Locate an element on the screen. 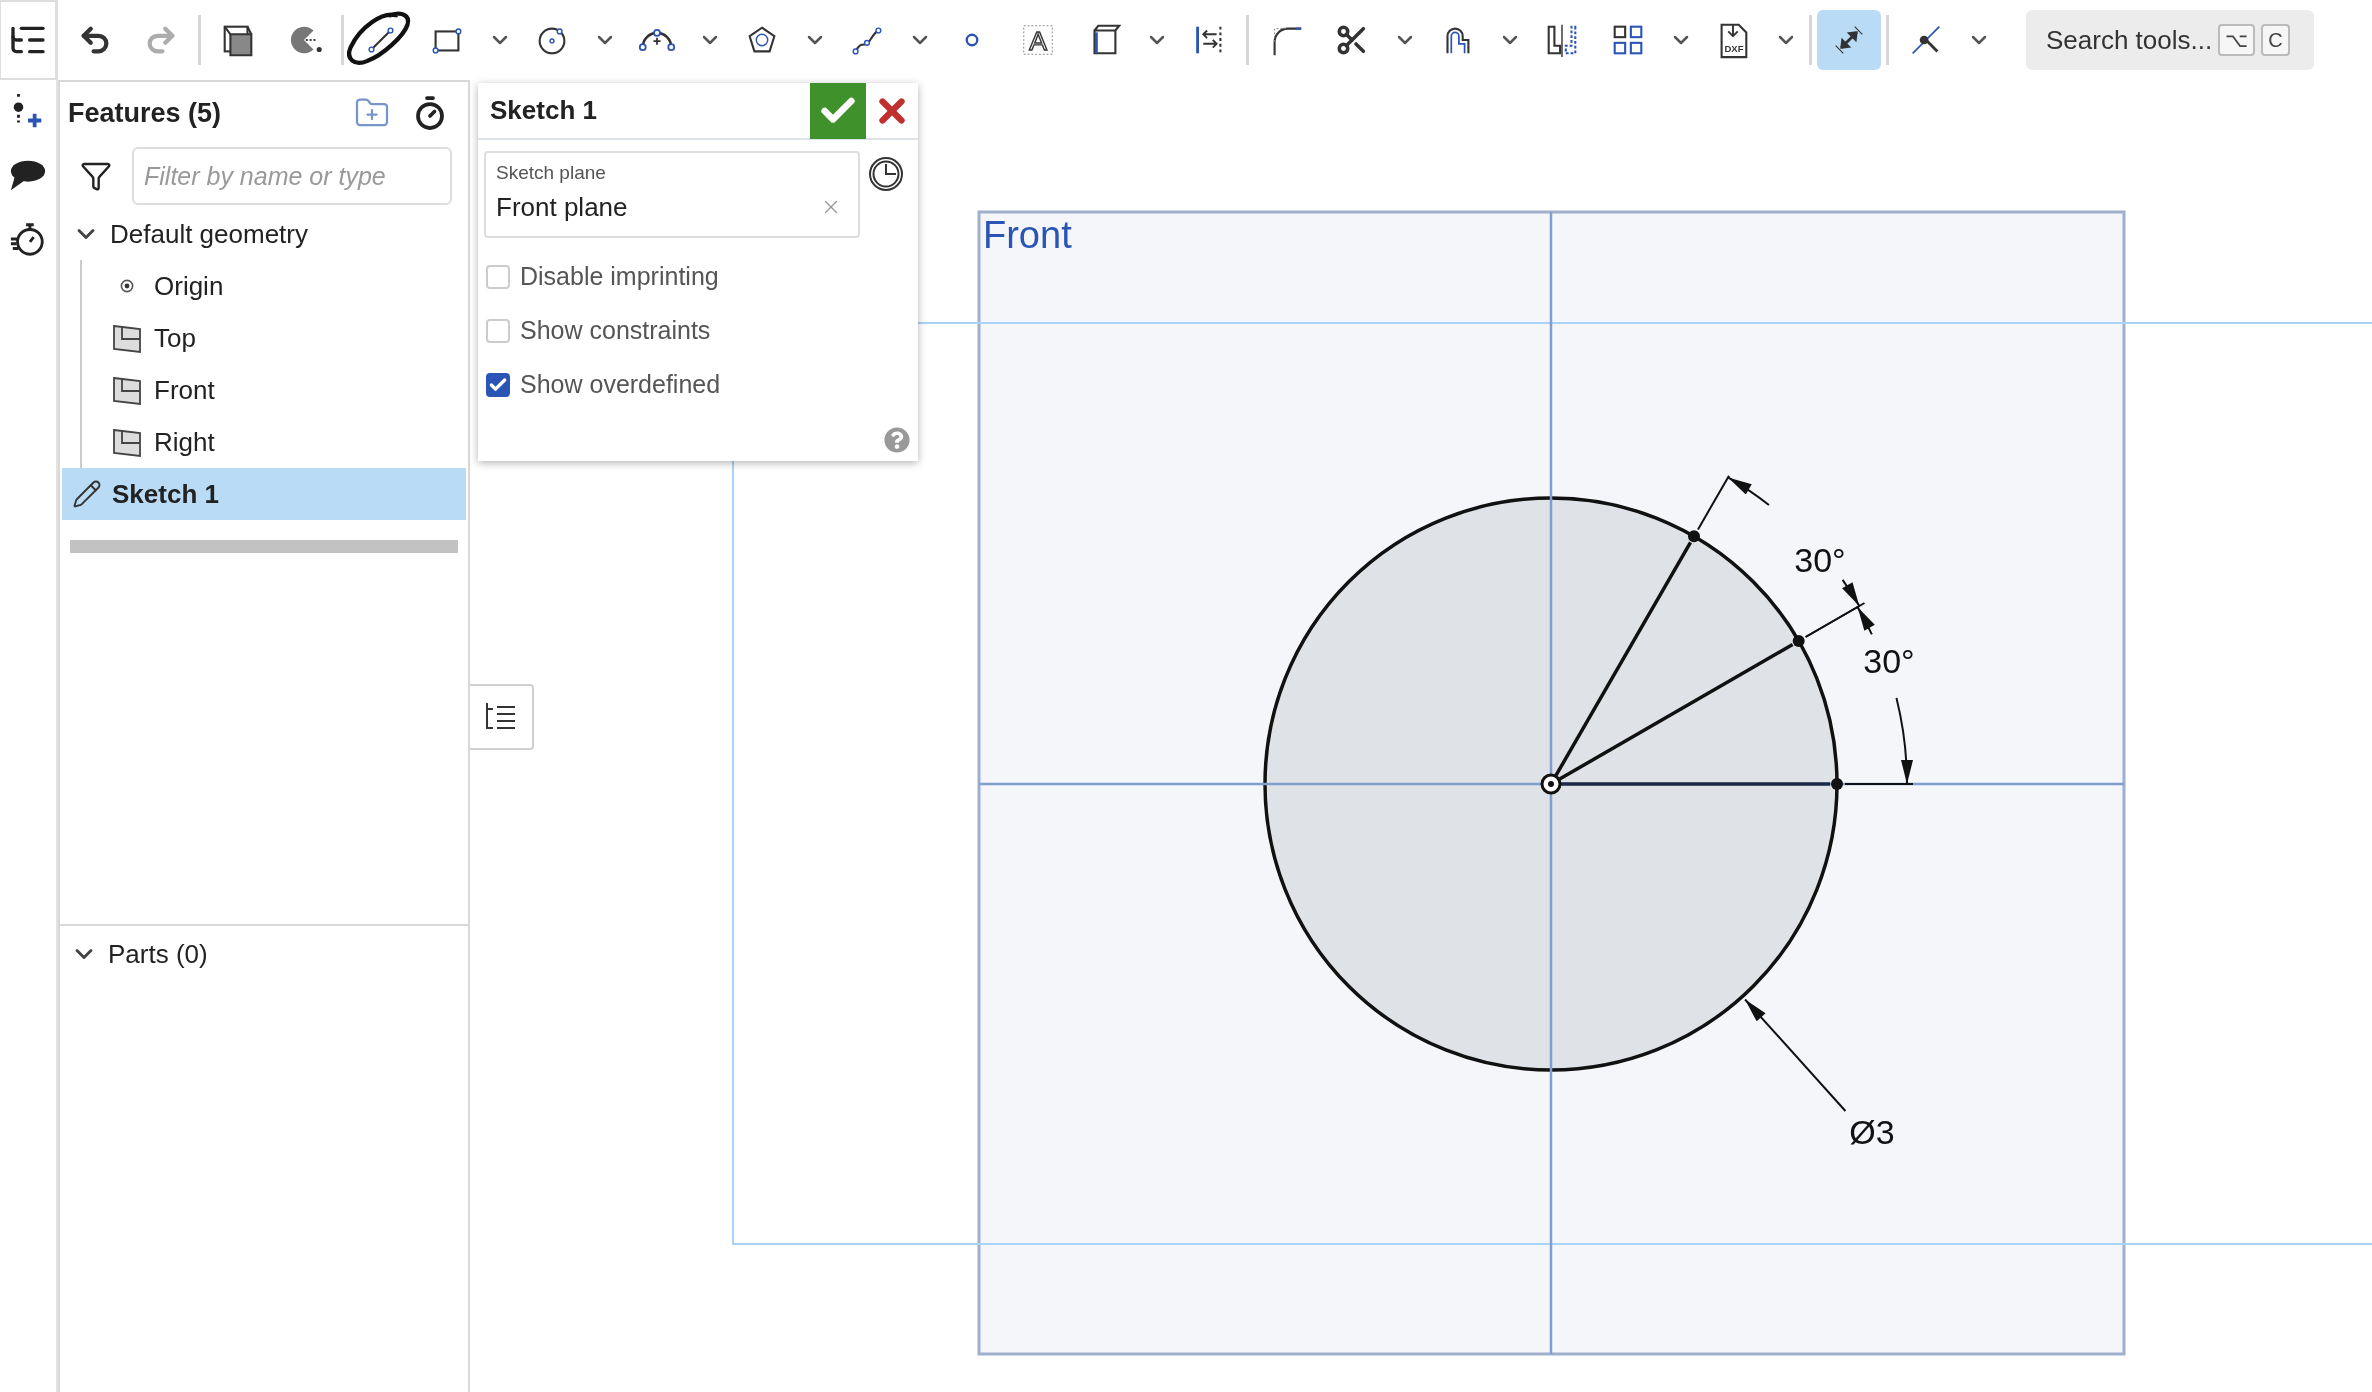 The image size is (2372, 1392). sketch-plane-field: Sketch plane Front plane is located at coordinates (672, 194).